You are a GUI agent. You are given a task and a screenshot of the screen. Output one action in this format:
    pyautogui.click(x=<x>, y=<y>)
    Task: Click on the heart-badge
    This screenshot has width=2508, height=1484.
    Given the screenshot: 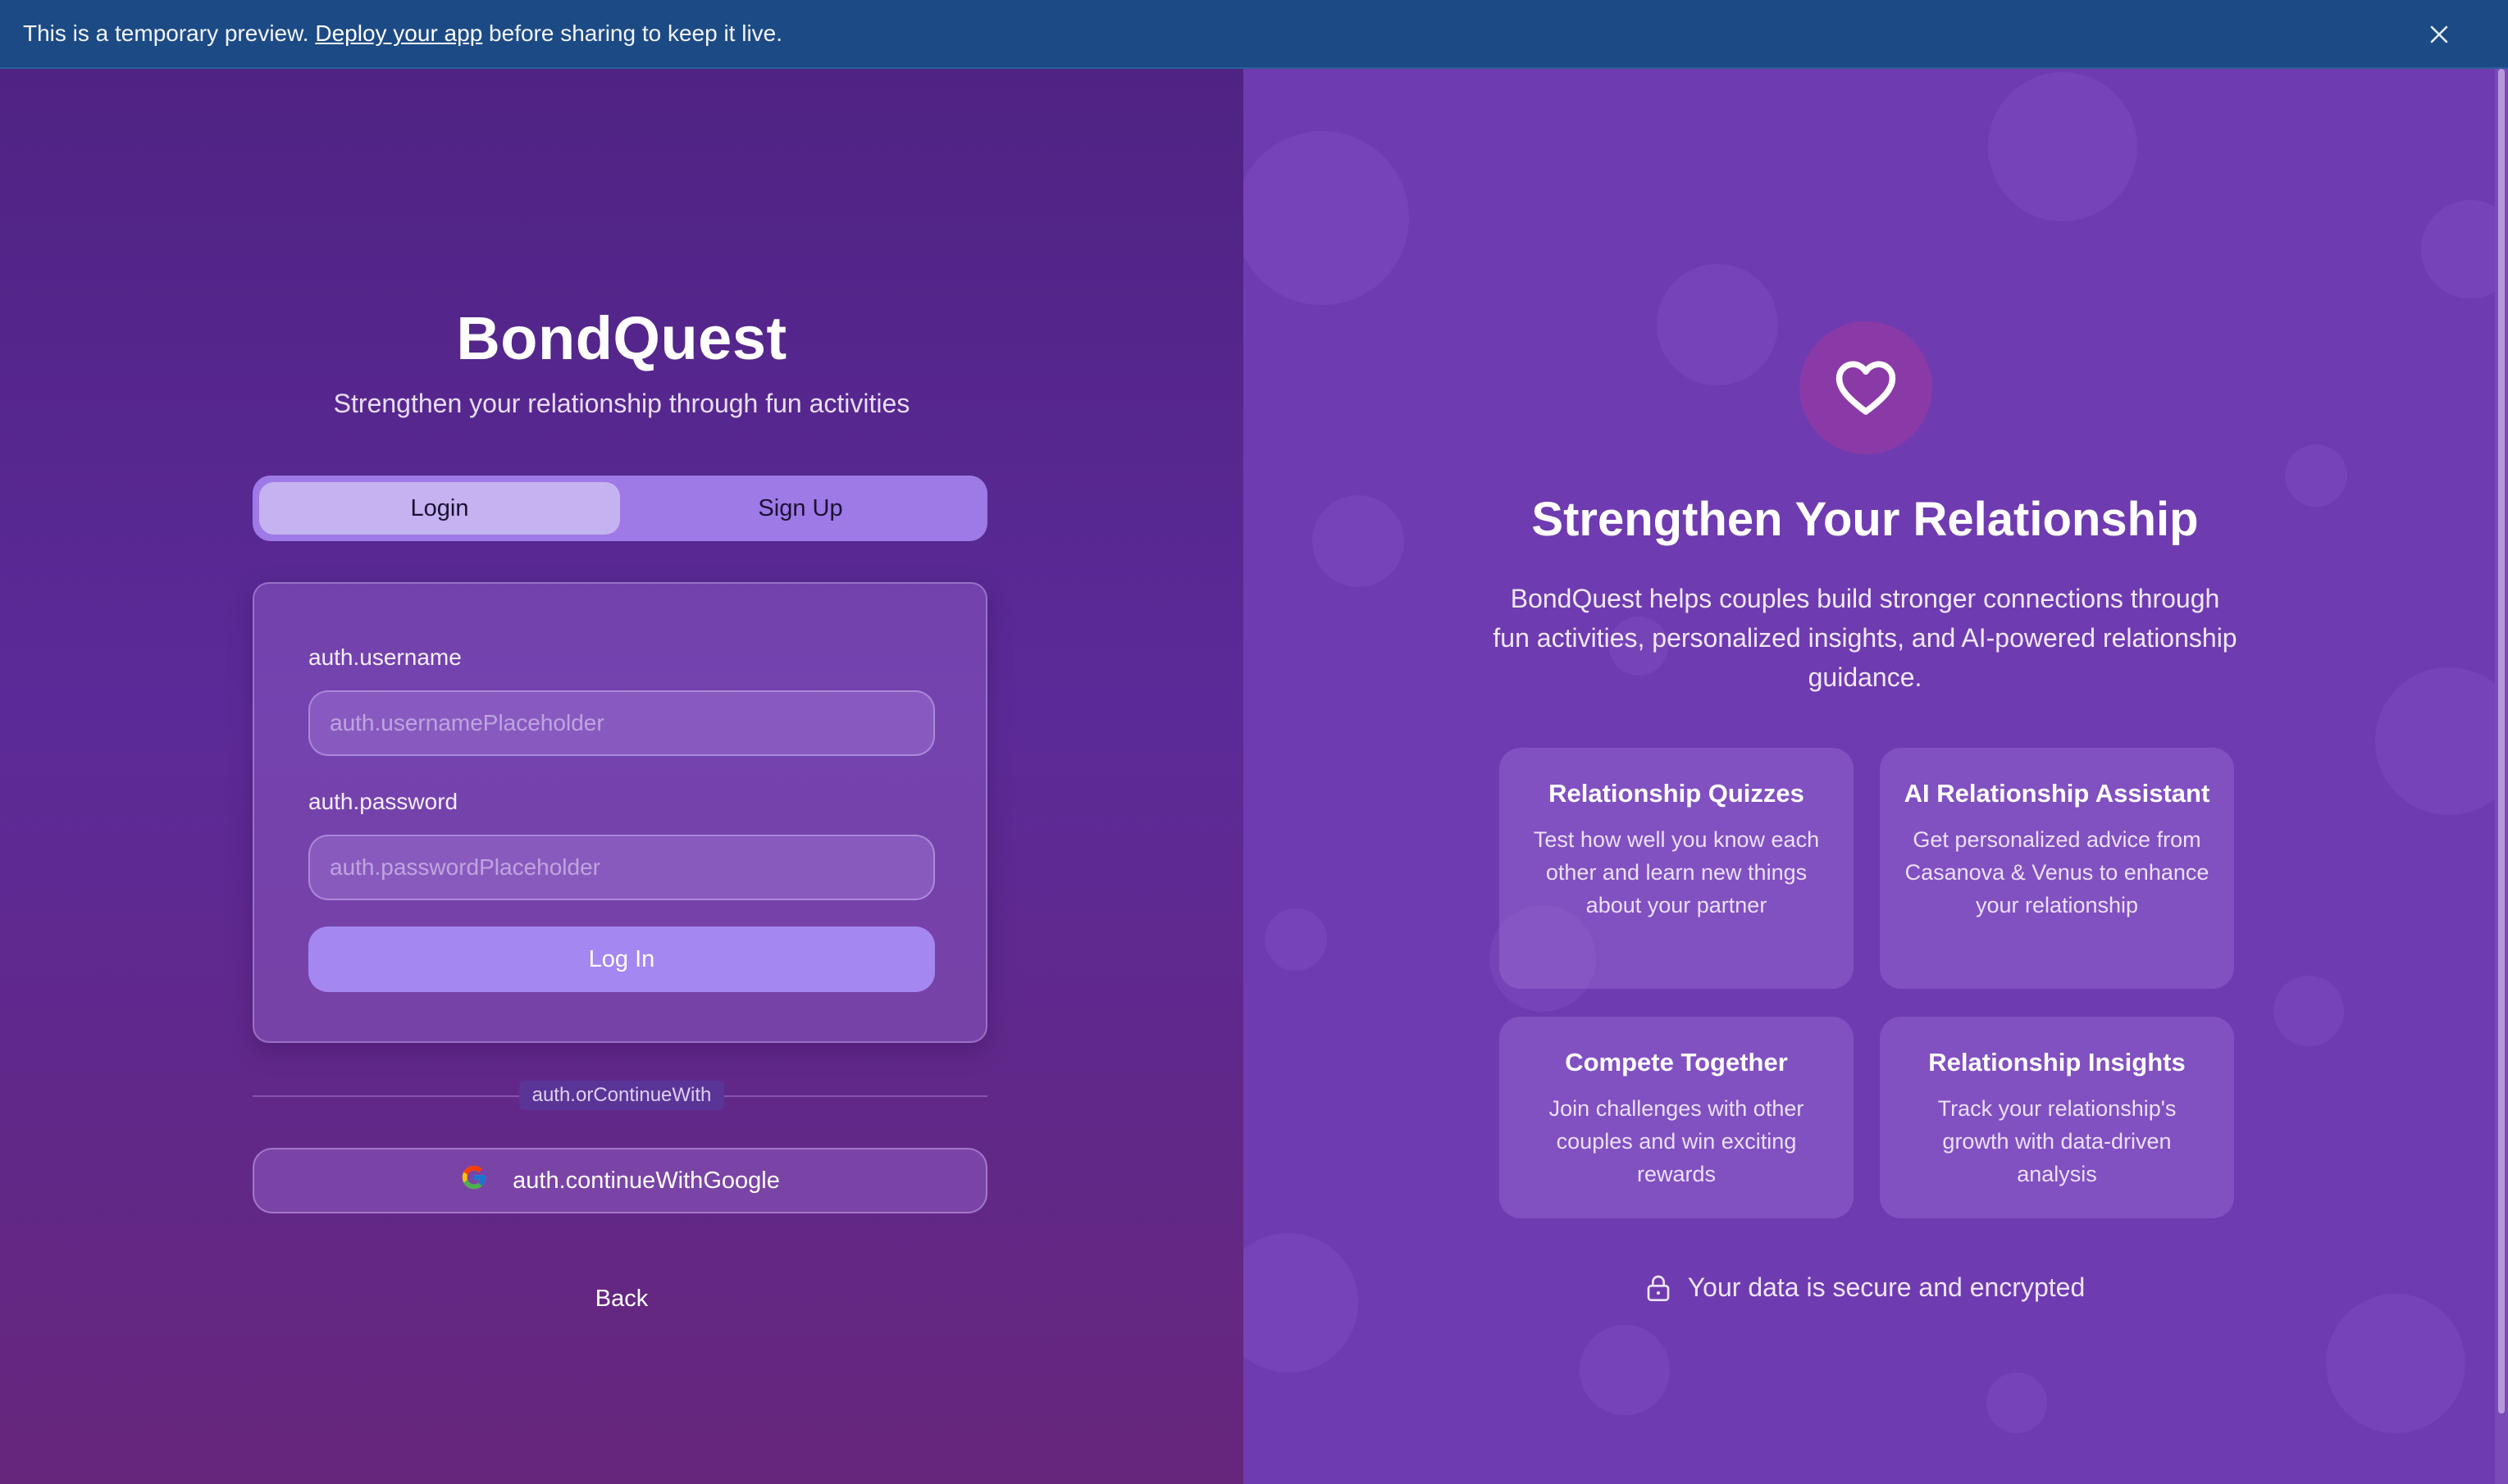 What is the action you would take?
    pyautogui.click(x=1865, y=387)
    